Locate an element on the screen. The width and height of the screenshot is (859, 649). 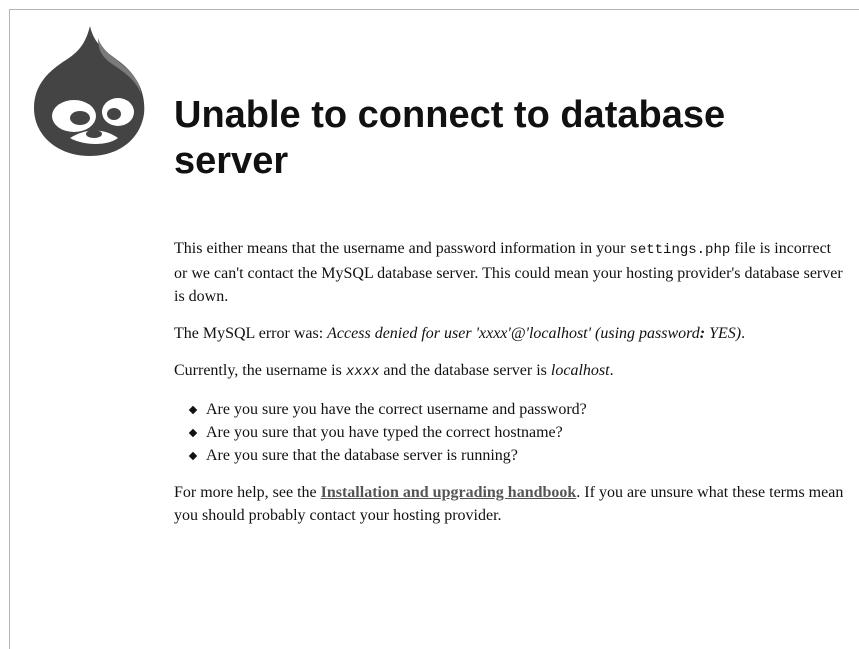
handbook-link: Installation and upgrading handbook is located at coordinates (449, 492).